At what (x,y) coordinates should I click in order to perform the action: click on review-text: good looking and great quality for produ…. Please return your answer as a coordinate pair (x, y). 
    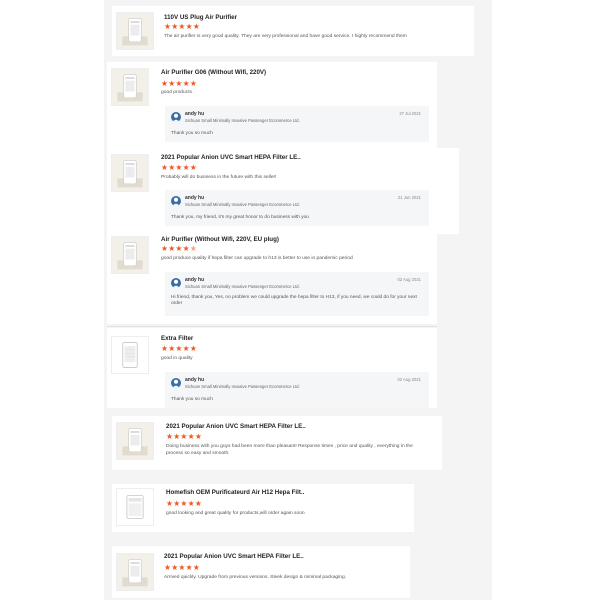
    Looking at the image, I should click on (235, 513).